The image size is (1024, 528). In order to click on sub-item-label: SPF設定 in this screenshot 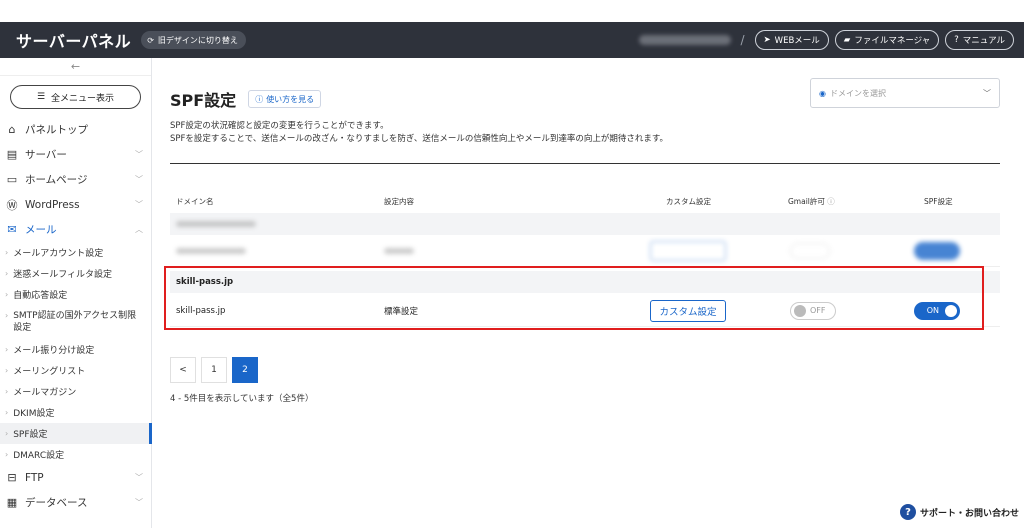, I will do `click(30, 435)`.